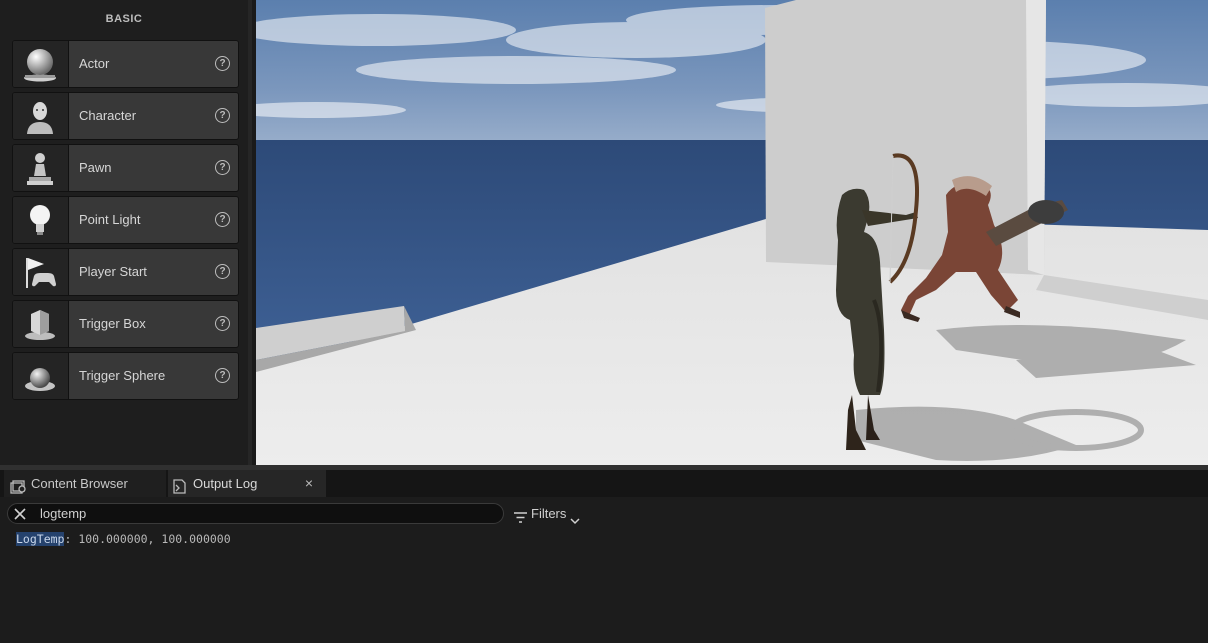  What do you see at coordinates (41, 64) in the screenshot?
I see `actor-sphere-icon` at bounding box center [41, 64].